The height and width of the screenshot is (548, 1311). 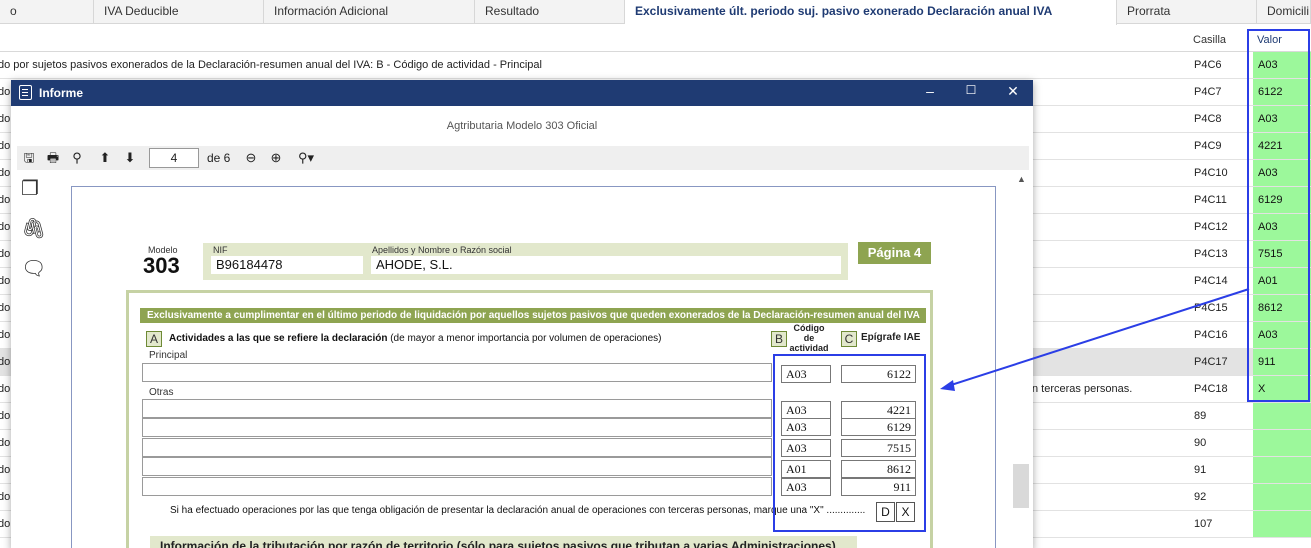 What do you see at coordinates (1211, 389) in the screenshot?
I see `row-casilla: P4C18` at bounding box center [1211, 389].